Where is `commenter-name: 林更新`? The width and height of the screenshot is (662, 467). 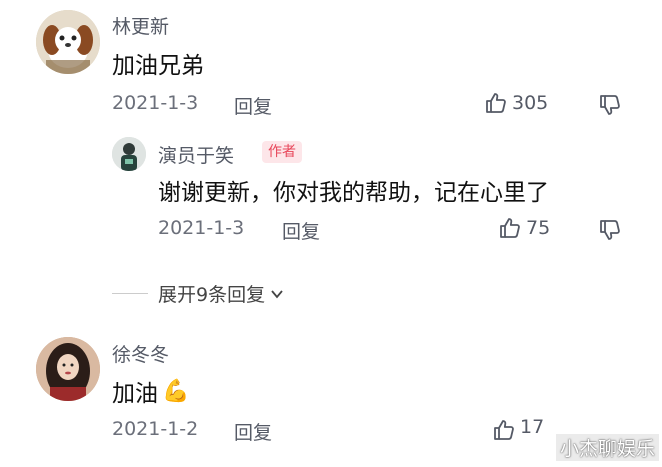
commenter-name: 林更新 is located at coordinates (140, 25).